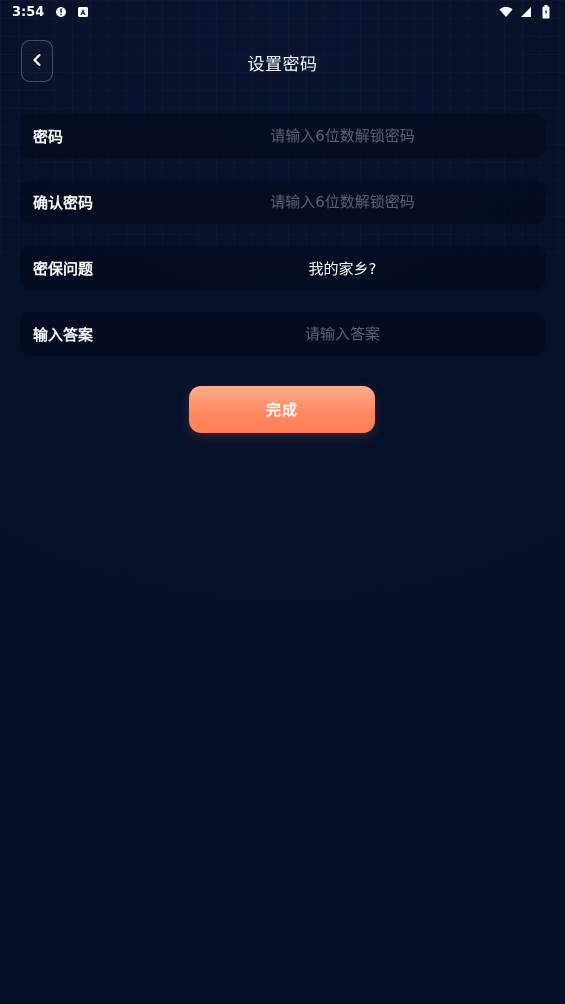 The image size is (565, 1004). Describe the element at coordinates (342, 268) in the screenshot. I see `security-question-value: 我的家乡?` at that location.